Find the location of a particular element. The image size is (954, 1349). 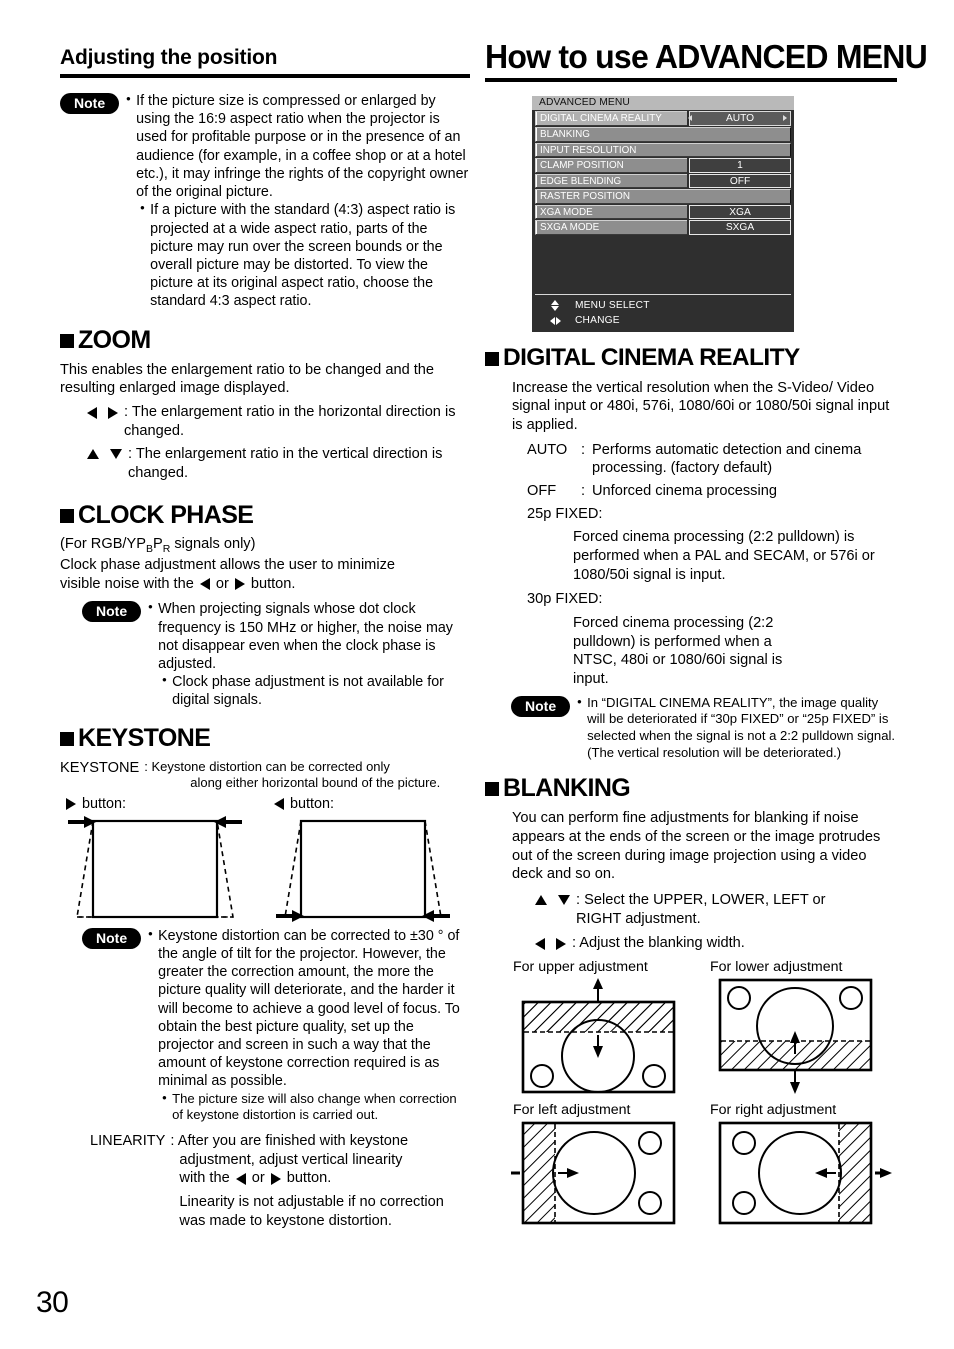

linearity-line3-post: button. is located at coordinates (309, 1178).